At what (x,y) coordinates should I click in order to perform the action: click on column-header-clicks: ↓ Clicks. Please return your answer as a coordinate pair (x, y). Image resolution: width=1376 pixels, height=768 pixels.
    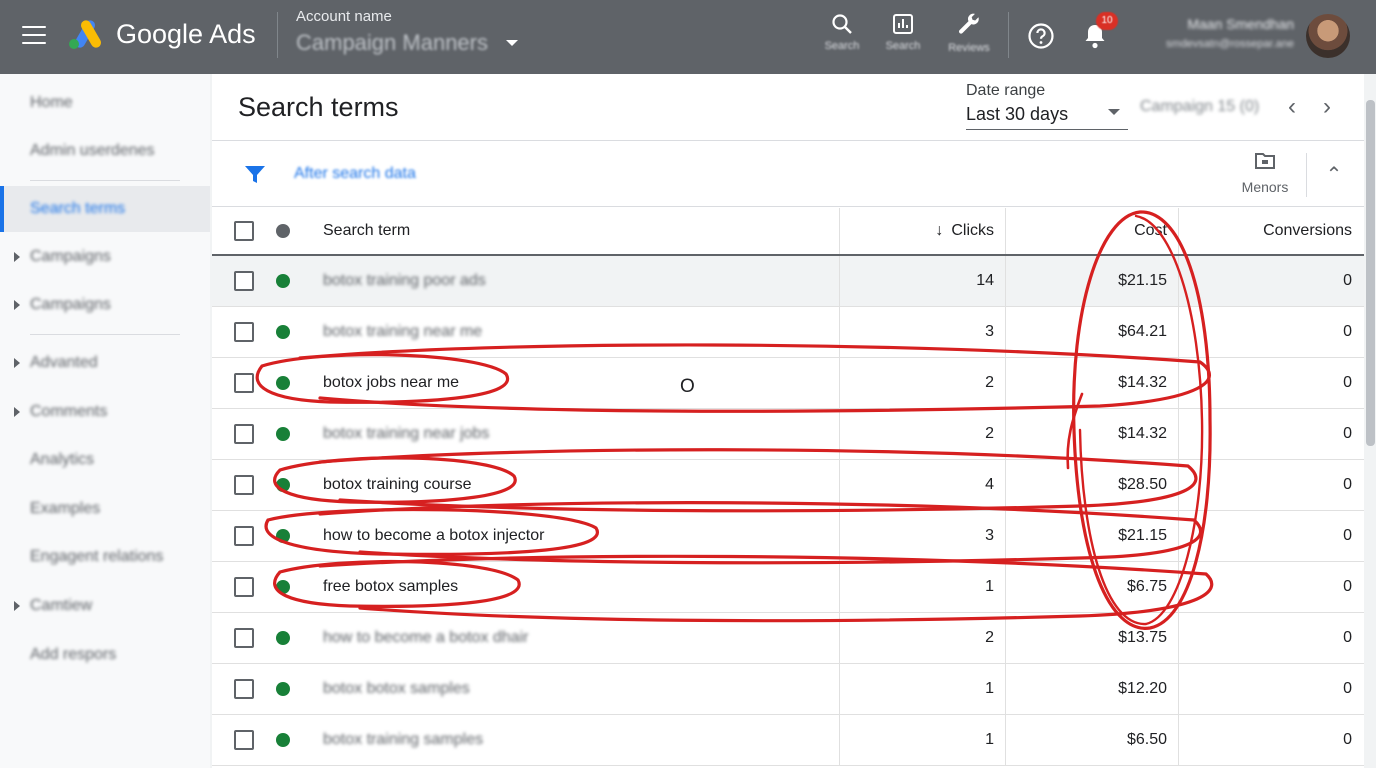
    Looking at the image, I should click on (922, 231).